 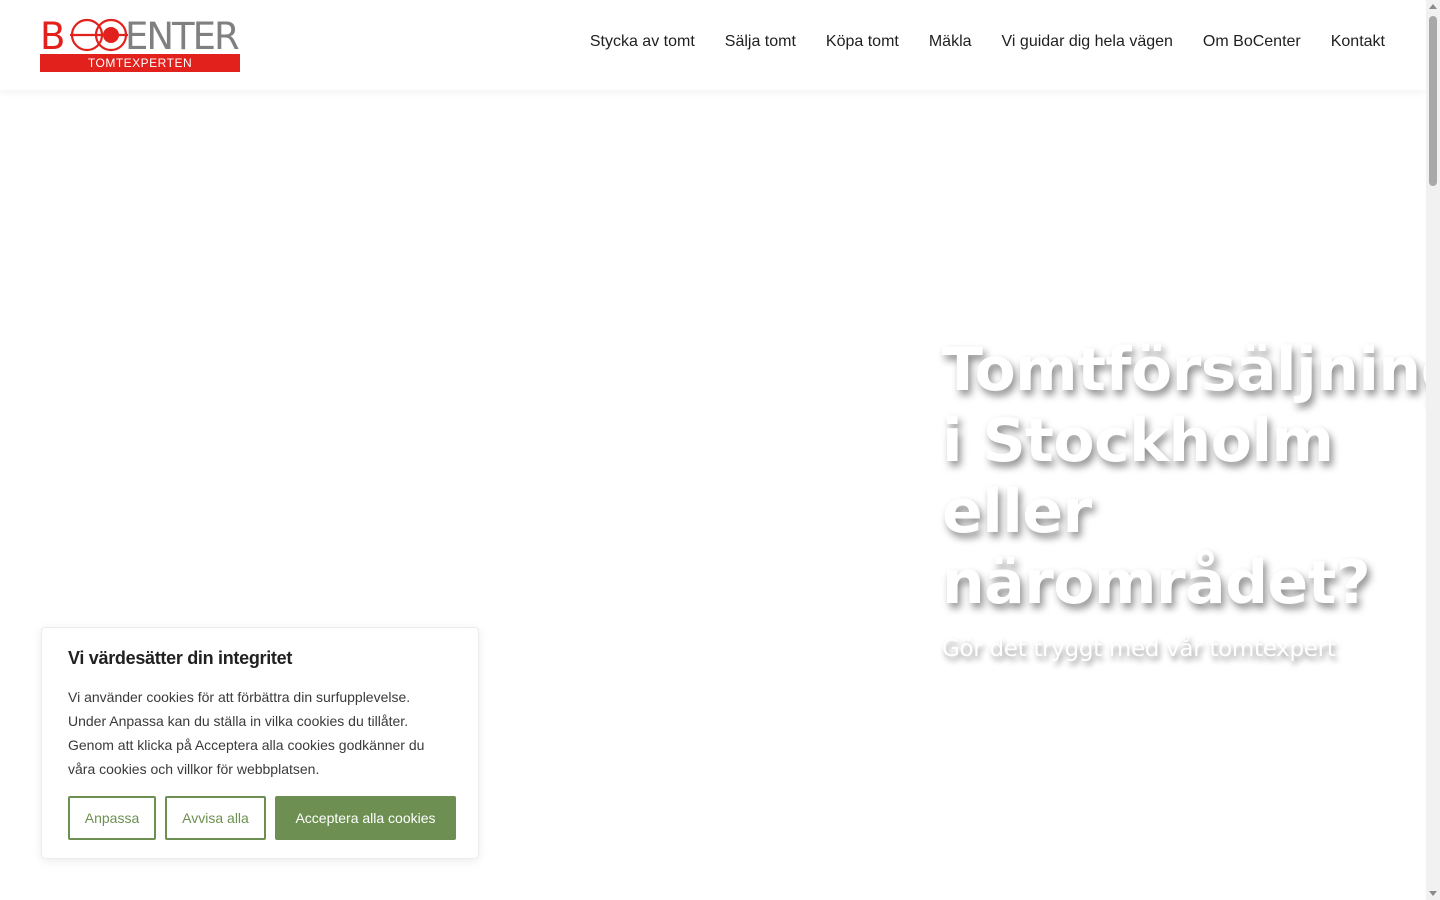 What do you see at coordinates (1138, 441) in the screenshot?
I see `hero-title-line: i Stockholm` at bounding box center [1138, 441].